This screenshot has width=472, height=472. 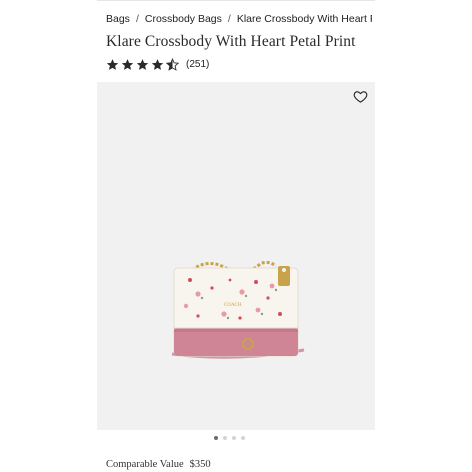 I want to click on comparable-value: Comparable Value $350, so click(x=158, y=464).